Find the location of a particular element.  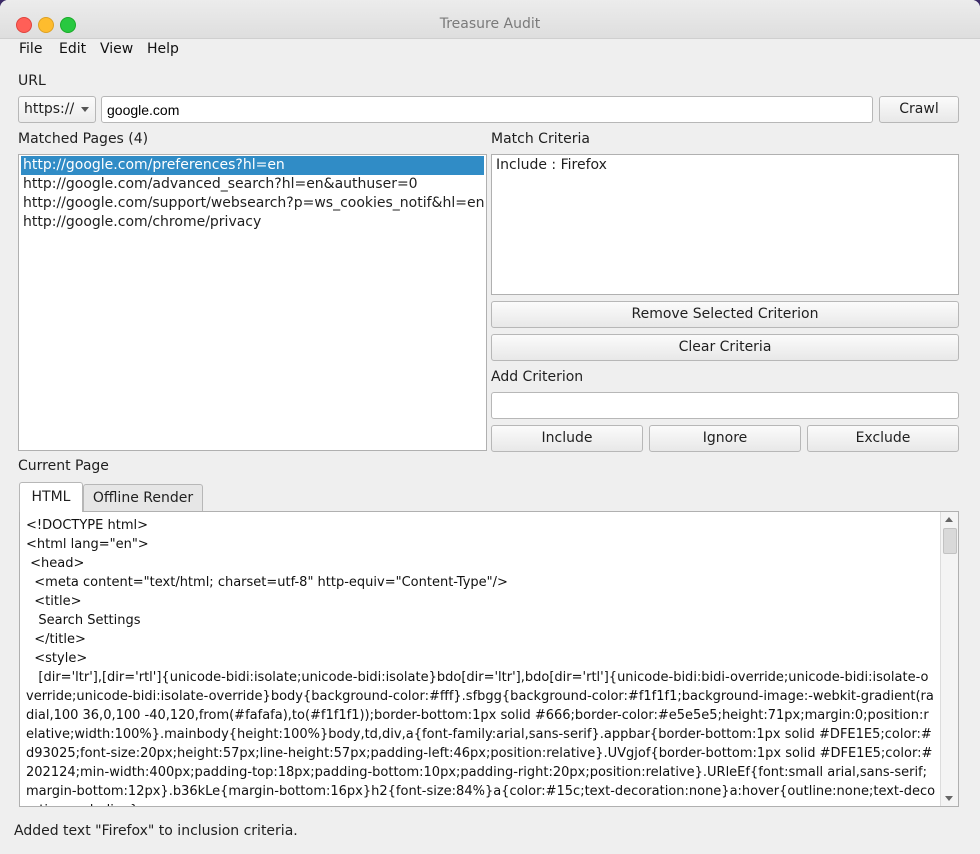

matched-pages-label: Matched Pages (4) is located at coordinates (83, 139).